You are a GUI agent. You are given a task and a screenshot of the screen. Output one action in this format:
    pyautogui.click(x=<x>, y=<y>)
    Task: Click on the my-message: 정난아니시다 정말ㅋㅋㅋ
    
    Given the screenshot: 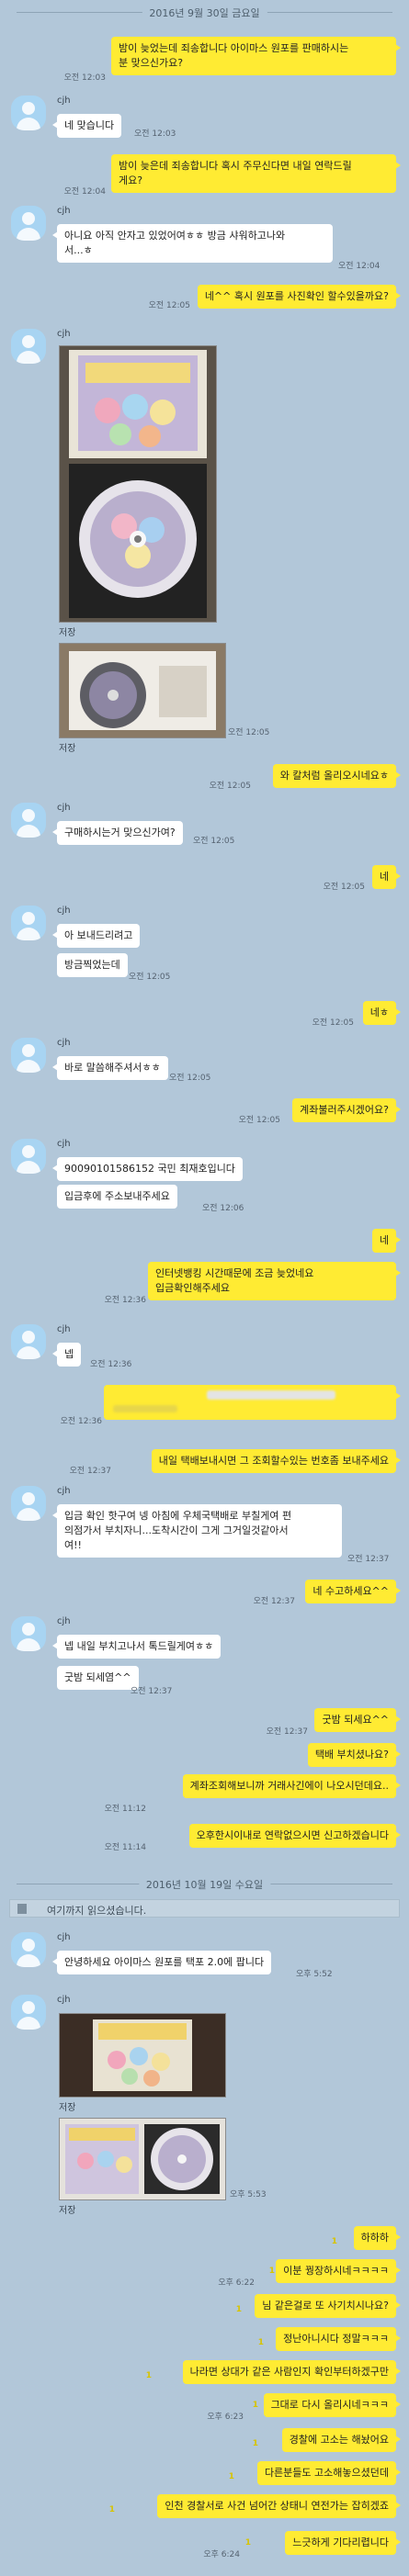 What is the action you would take?
    pyautogui.click(x=338, y=2339)
    